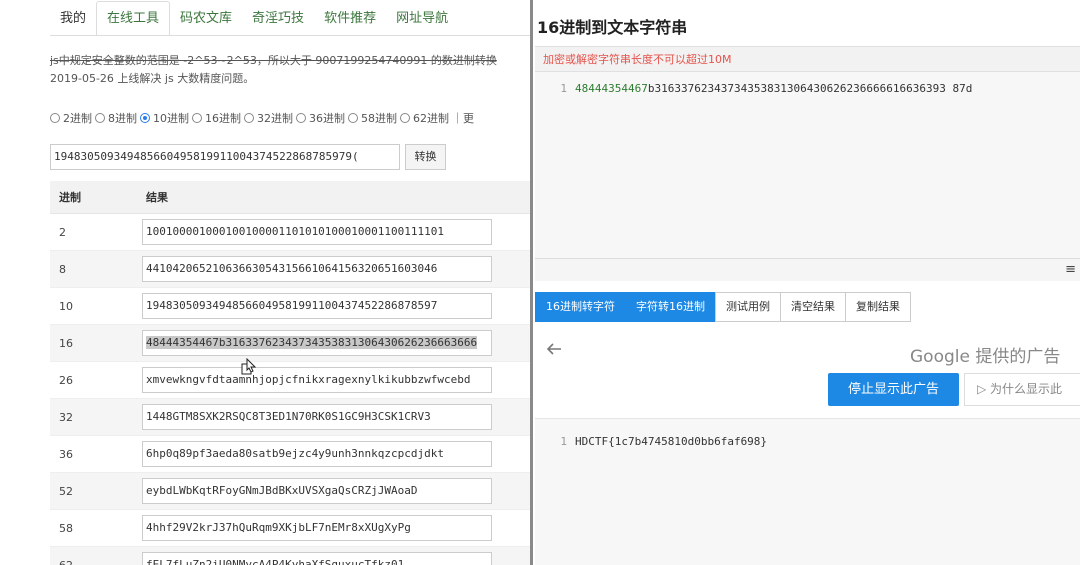 The width and height of the screenshot is (1080, 565). I want to click on nav-tab-tricks: 奇淫巧技, so click(278, 19).